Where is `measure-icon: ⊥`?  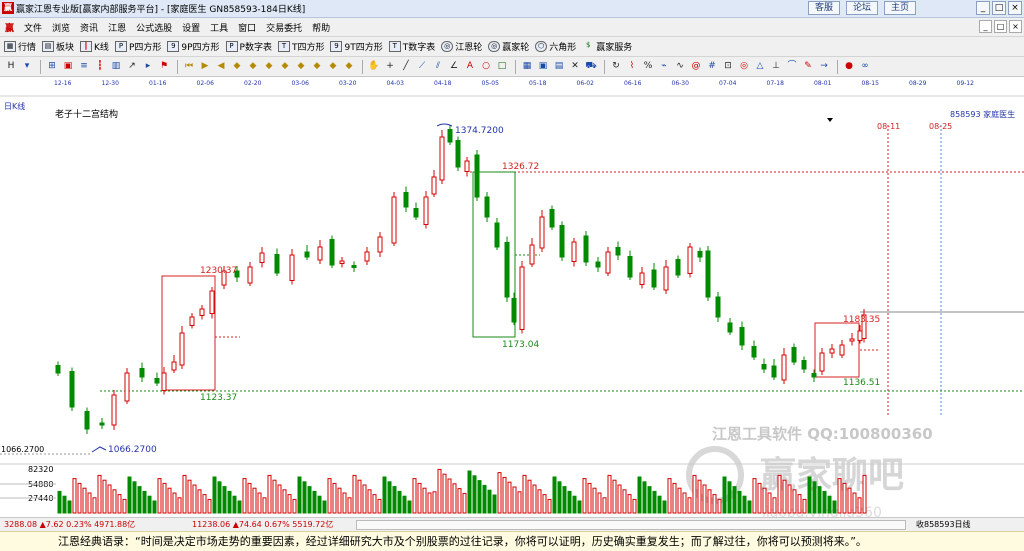
measure-icon: ⊥ is located at coordinates (776, 67).